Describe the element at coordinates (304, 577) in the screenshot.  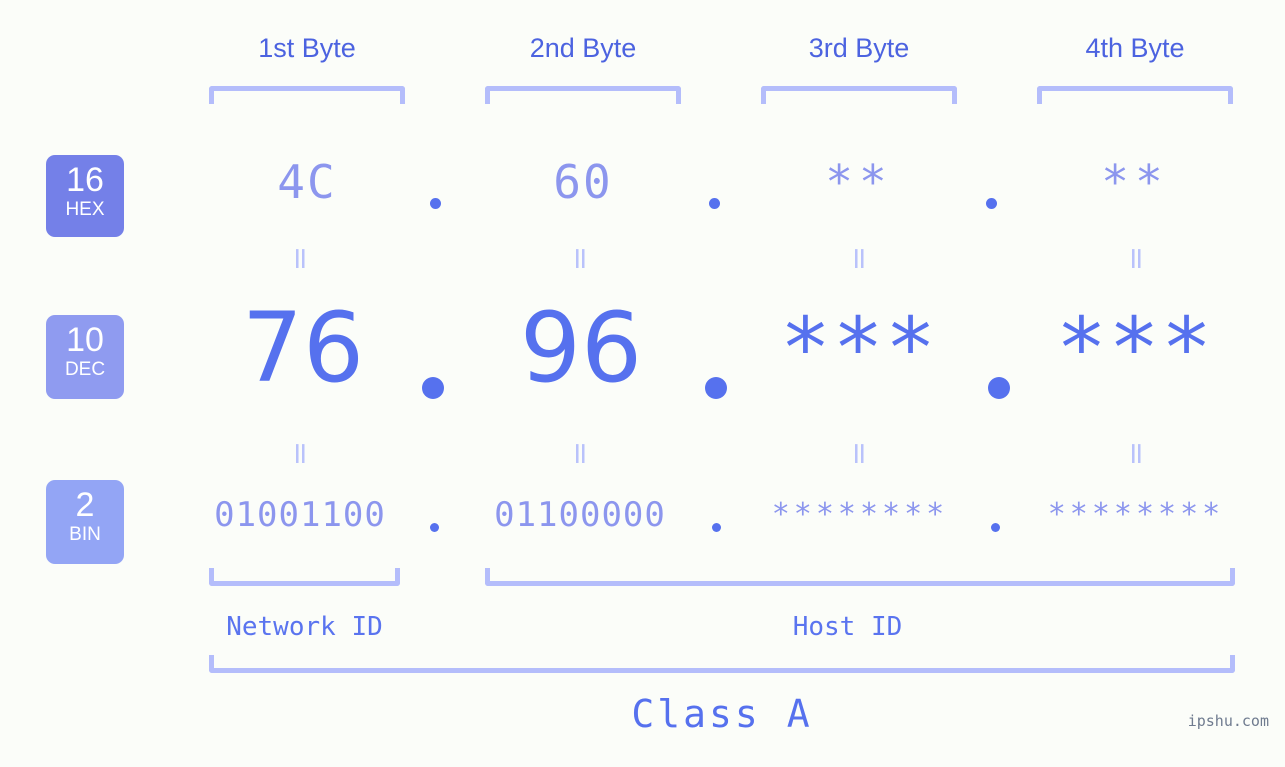
I see `network-id-bracket` at that location.